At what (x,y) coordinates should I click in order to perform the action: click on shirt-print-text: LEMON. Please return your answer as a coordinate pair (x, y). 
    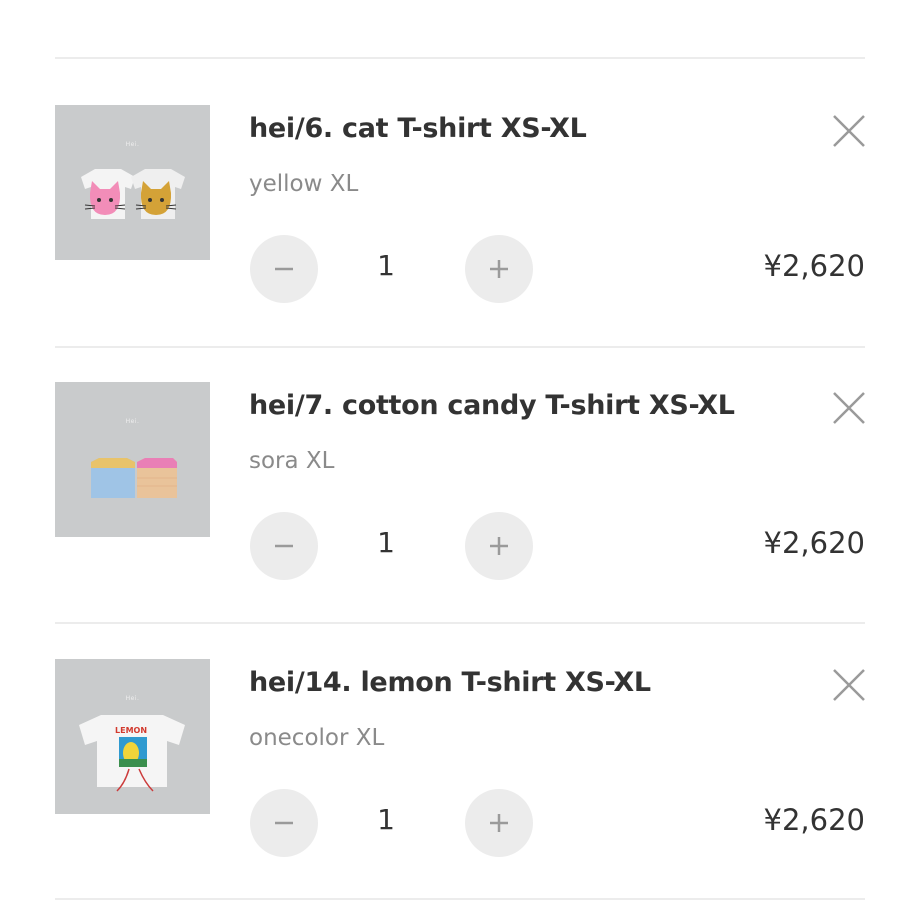
    Looking at the image, I should click on (131, 730).